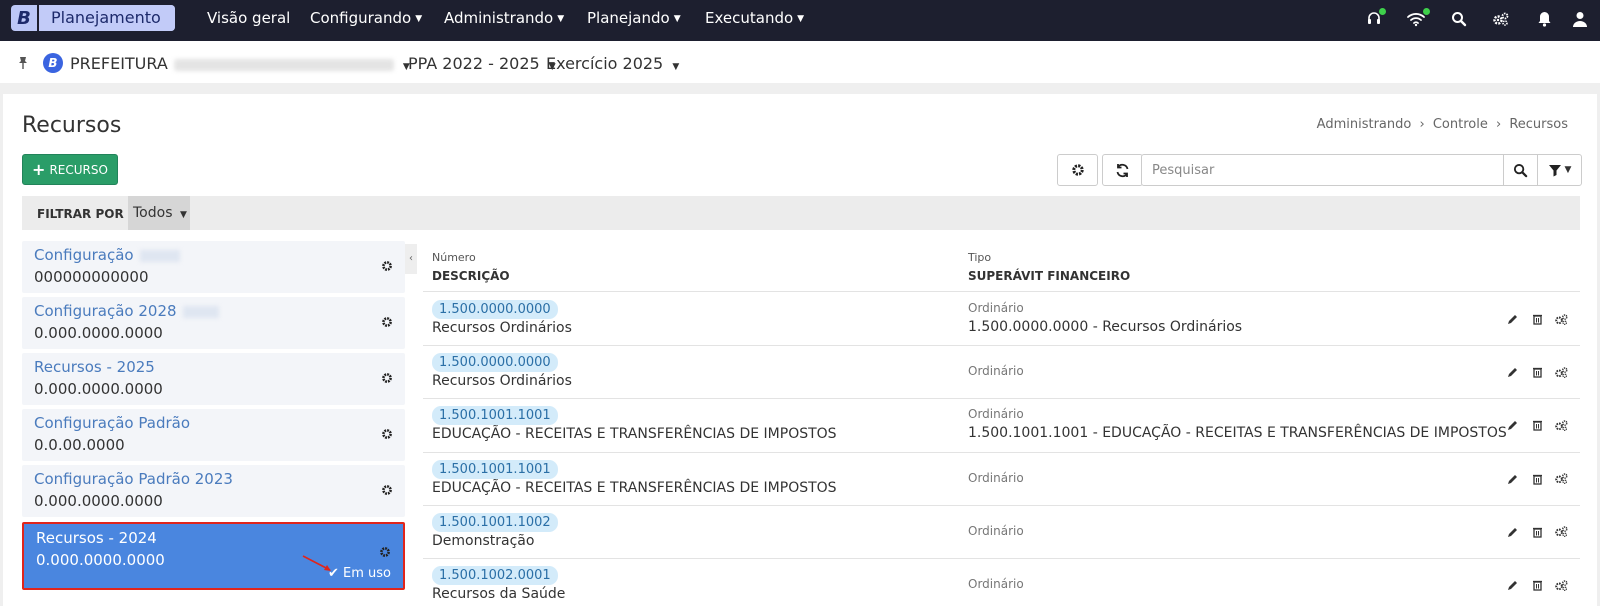 The width and height of the screenshot is (1600, 606). Describe the element at coordinates (1077, 170) in the screenshot. I see `settings-button` at that location.